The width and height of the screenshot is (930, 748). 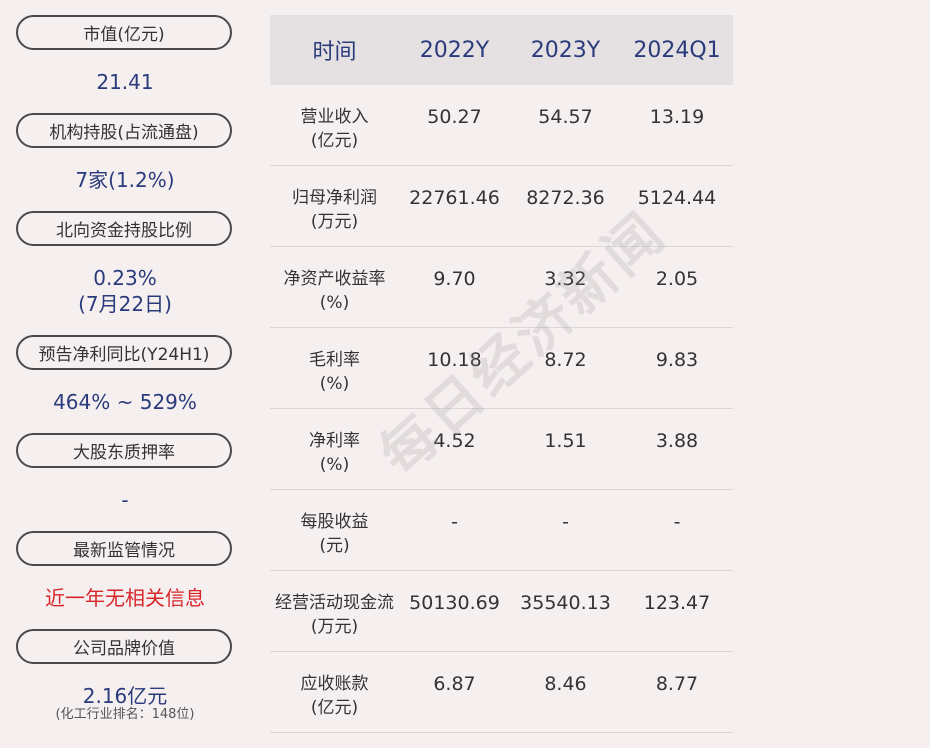 I want to click on table-cell: 3.32, so click(x=565, y=279).